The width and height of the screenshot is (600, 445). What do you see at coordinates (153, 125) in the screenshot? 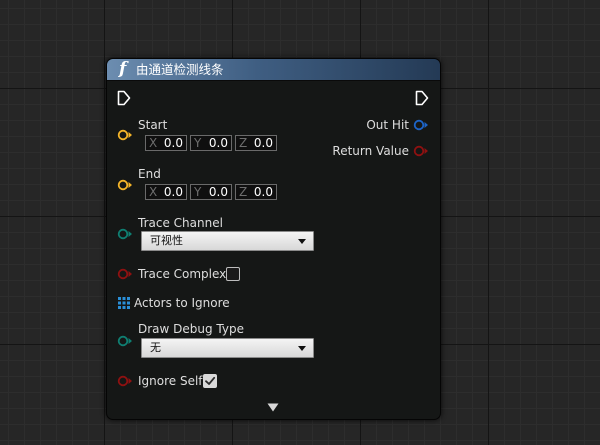
I see `start-label: Start` at bounding box center [153, 125].